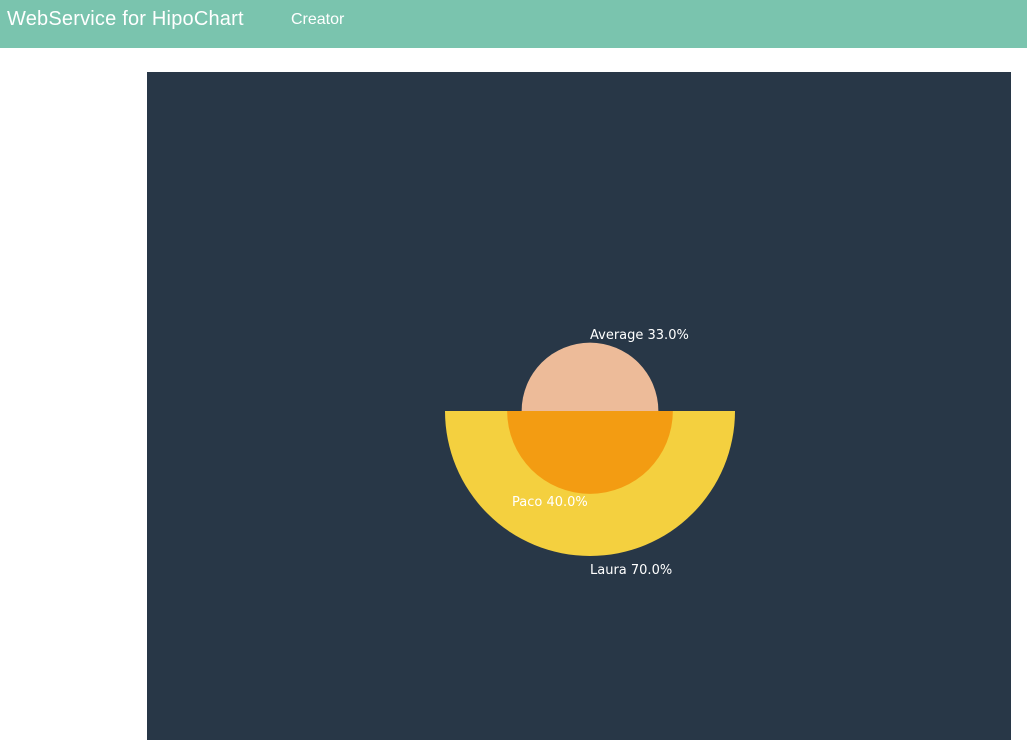  Describe the element at coordinates (639, 335) in the screenshot. I see `label-average: Average 33.0%` at that location.